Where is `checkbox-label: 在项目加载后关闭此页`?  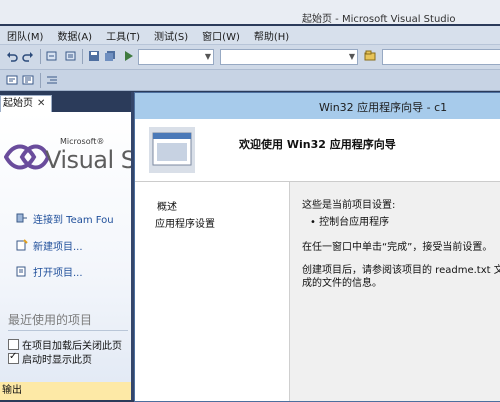 checkbox-label: 在项目加载后关闭此页 is located at coordinates (72, 346).